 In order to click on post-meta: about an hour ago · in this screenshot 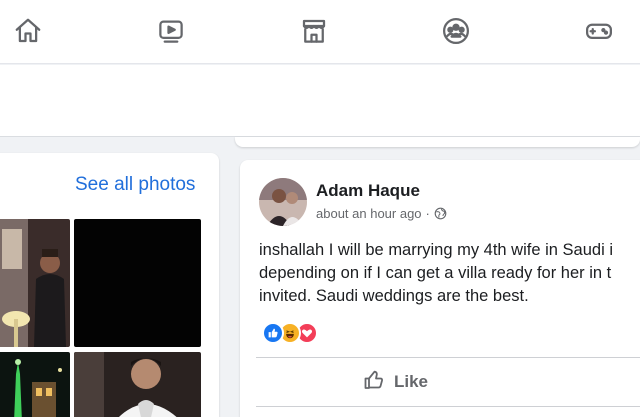, I will do `click(381, 213)`.